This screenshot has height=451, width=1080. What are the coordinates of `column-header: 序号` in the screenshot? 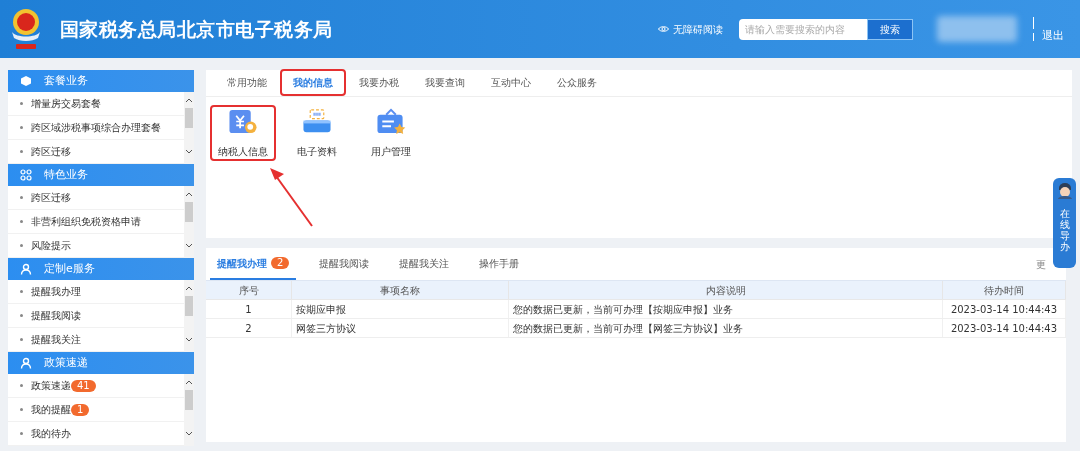 It's located at (249, 290).